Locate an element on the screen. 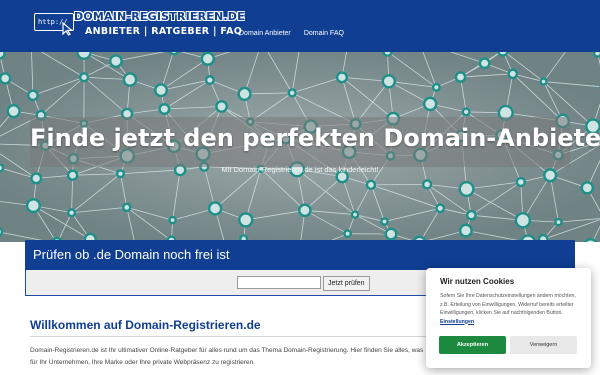  logo-title: DOMAIN-REGISTRIEREN.DE is located at coordinates (159, 16).